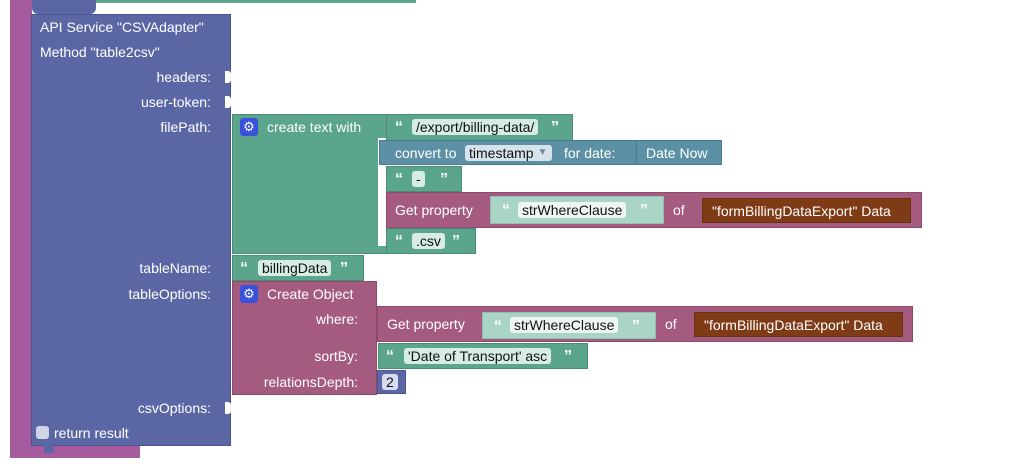 This screenshot has height=464, width=1014. I want to click on user-token-socket, so click(228, 102).